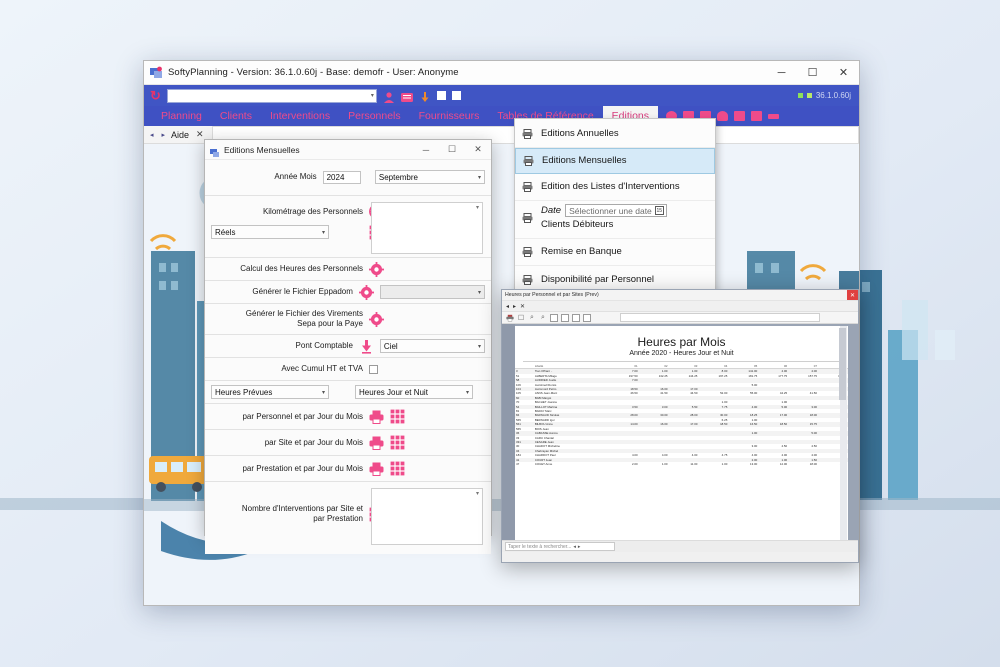 This screenshot has width=1000, height=667. Describe the element at coordinates (432, 346) in the screenshot. I see `pont-comptable-select: Ciel ▾` at that location.